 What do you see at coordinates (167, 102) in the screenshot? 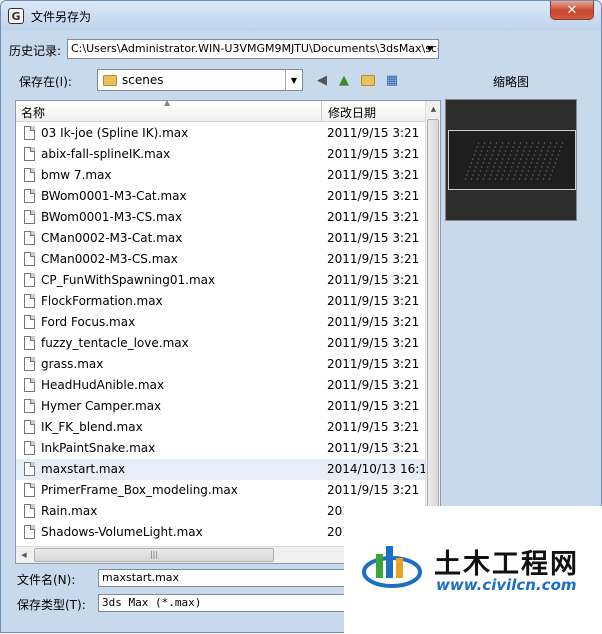
I see `sort-up-icon: ▲` at bounding box center [167, 102].